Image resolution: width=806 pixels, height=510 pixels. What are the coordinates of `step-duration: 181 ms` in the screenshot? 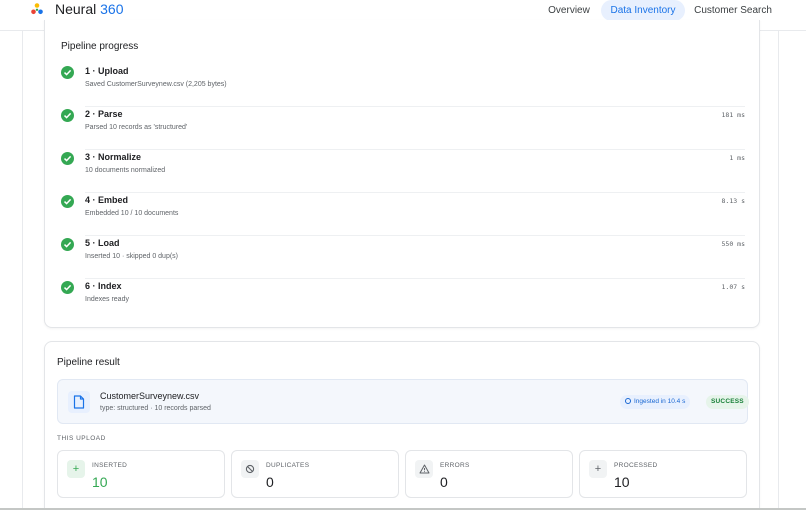 It's located at (733, 115).